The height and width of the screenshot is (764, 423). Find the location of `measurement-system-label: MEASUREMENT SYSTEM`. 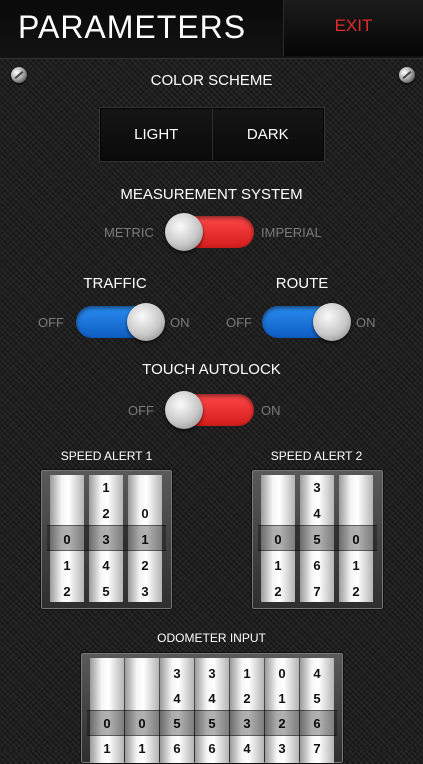

measurement-system-label: MEASUREMENT SYSTEM is located at coordinates (211, 194).